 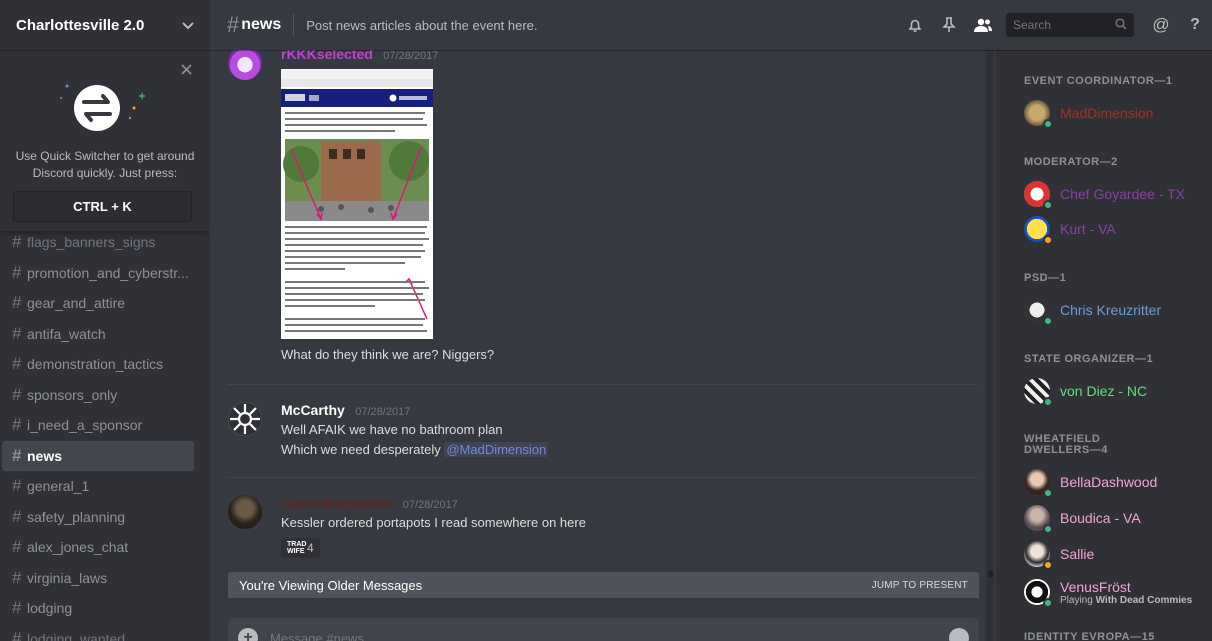 I want to click on channel-item: # lodging, so click(x=98, y=608).